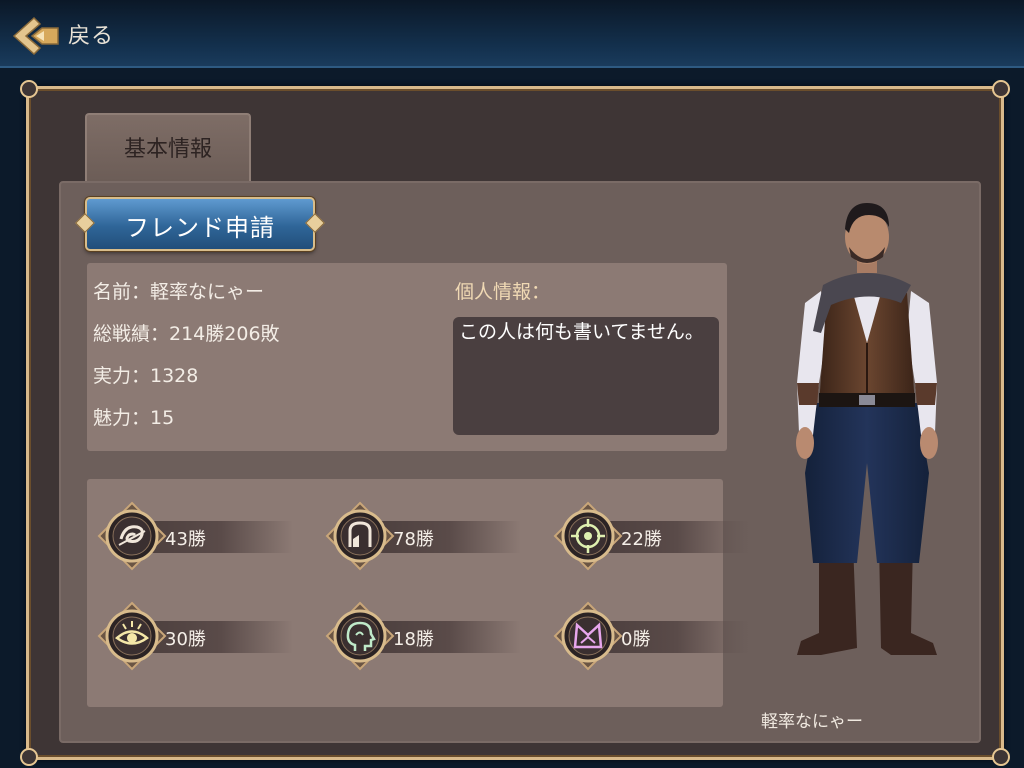 The height and width of the screenshot is (768, 1024). Describe the element at coordinates (653, 636) in the screenshot. I see `stat-item: 0勝` at that location.